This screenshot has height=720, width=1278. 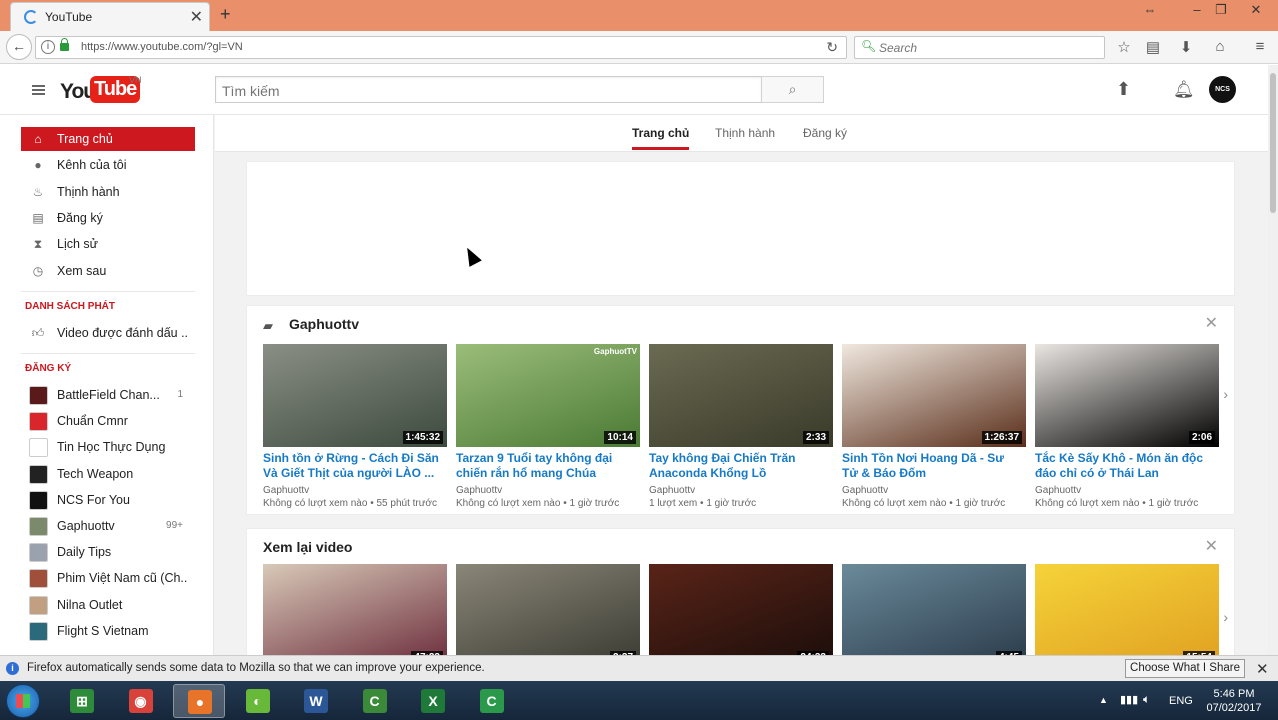 I want to click on taskbar-excel-button: X, so click(x=433, y=701).